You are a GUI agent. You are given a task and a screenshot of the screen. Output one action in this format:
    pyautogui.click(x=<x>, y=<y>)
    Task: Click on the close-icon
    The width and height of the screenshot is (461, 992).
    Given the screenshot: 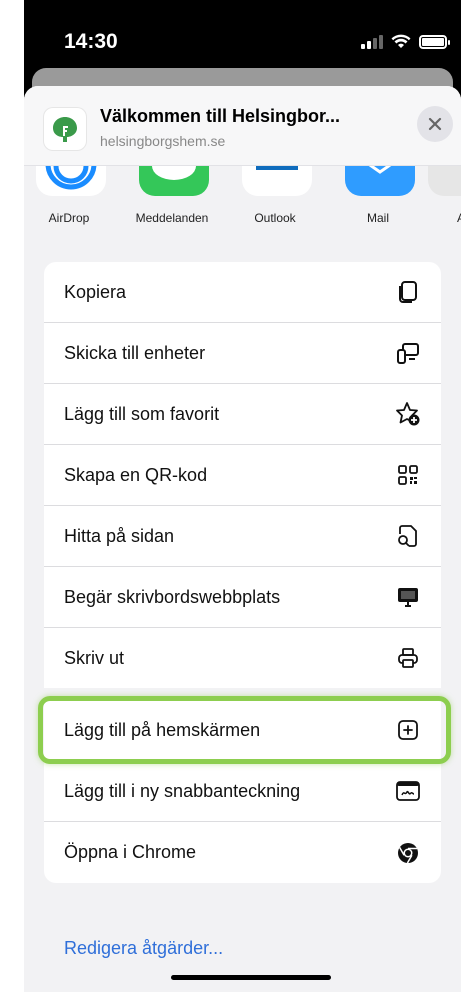 What is the action you would take?
    pyautogui.click(x=435, y=124)
    